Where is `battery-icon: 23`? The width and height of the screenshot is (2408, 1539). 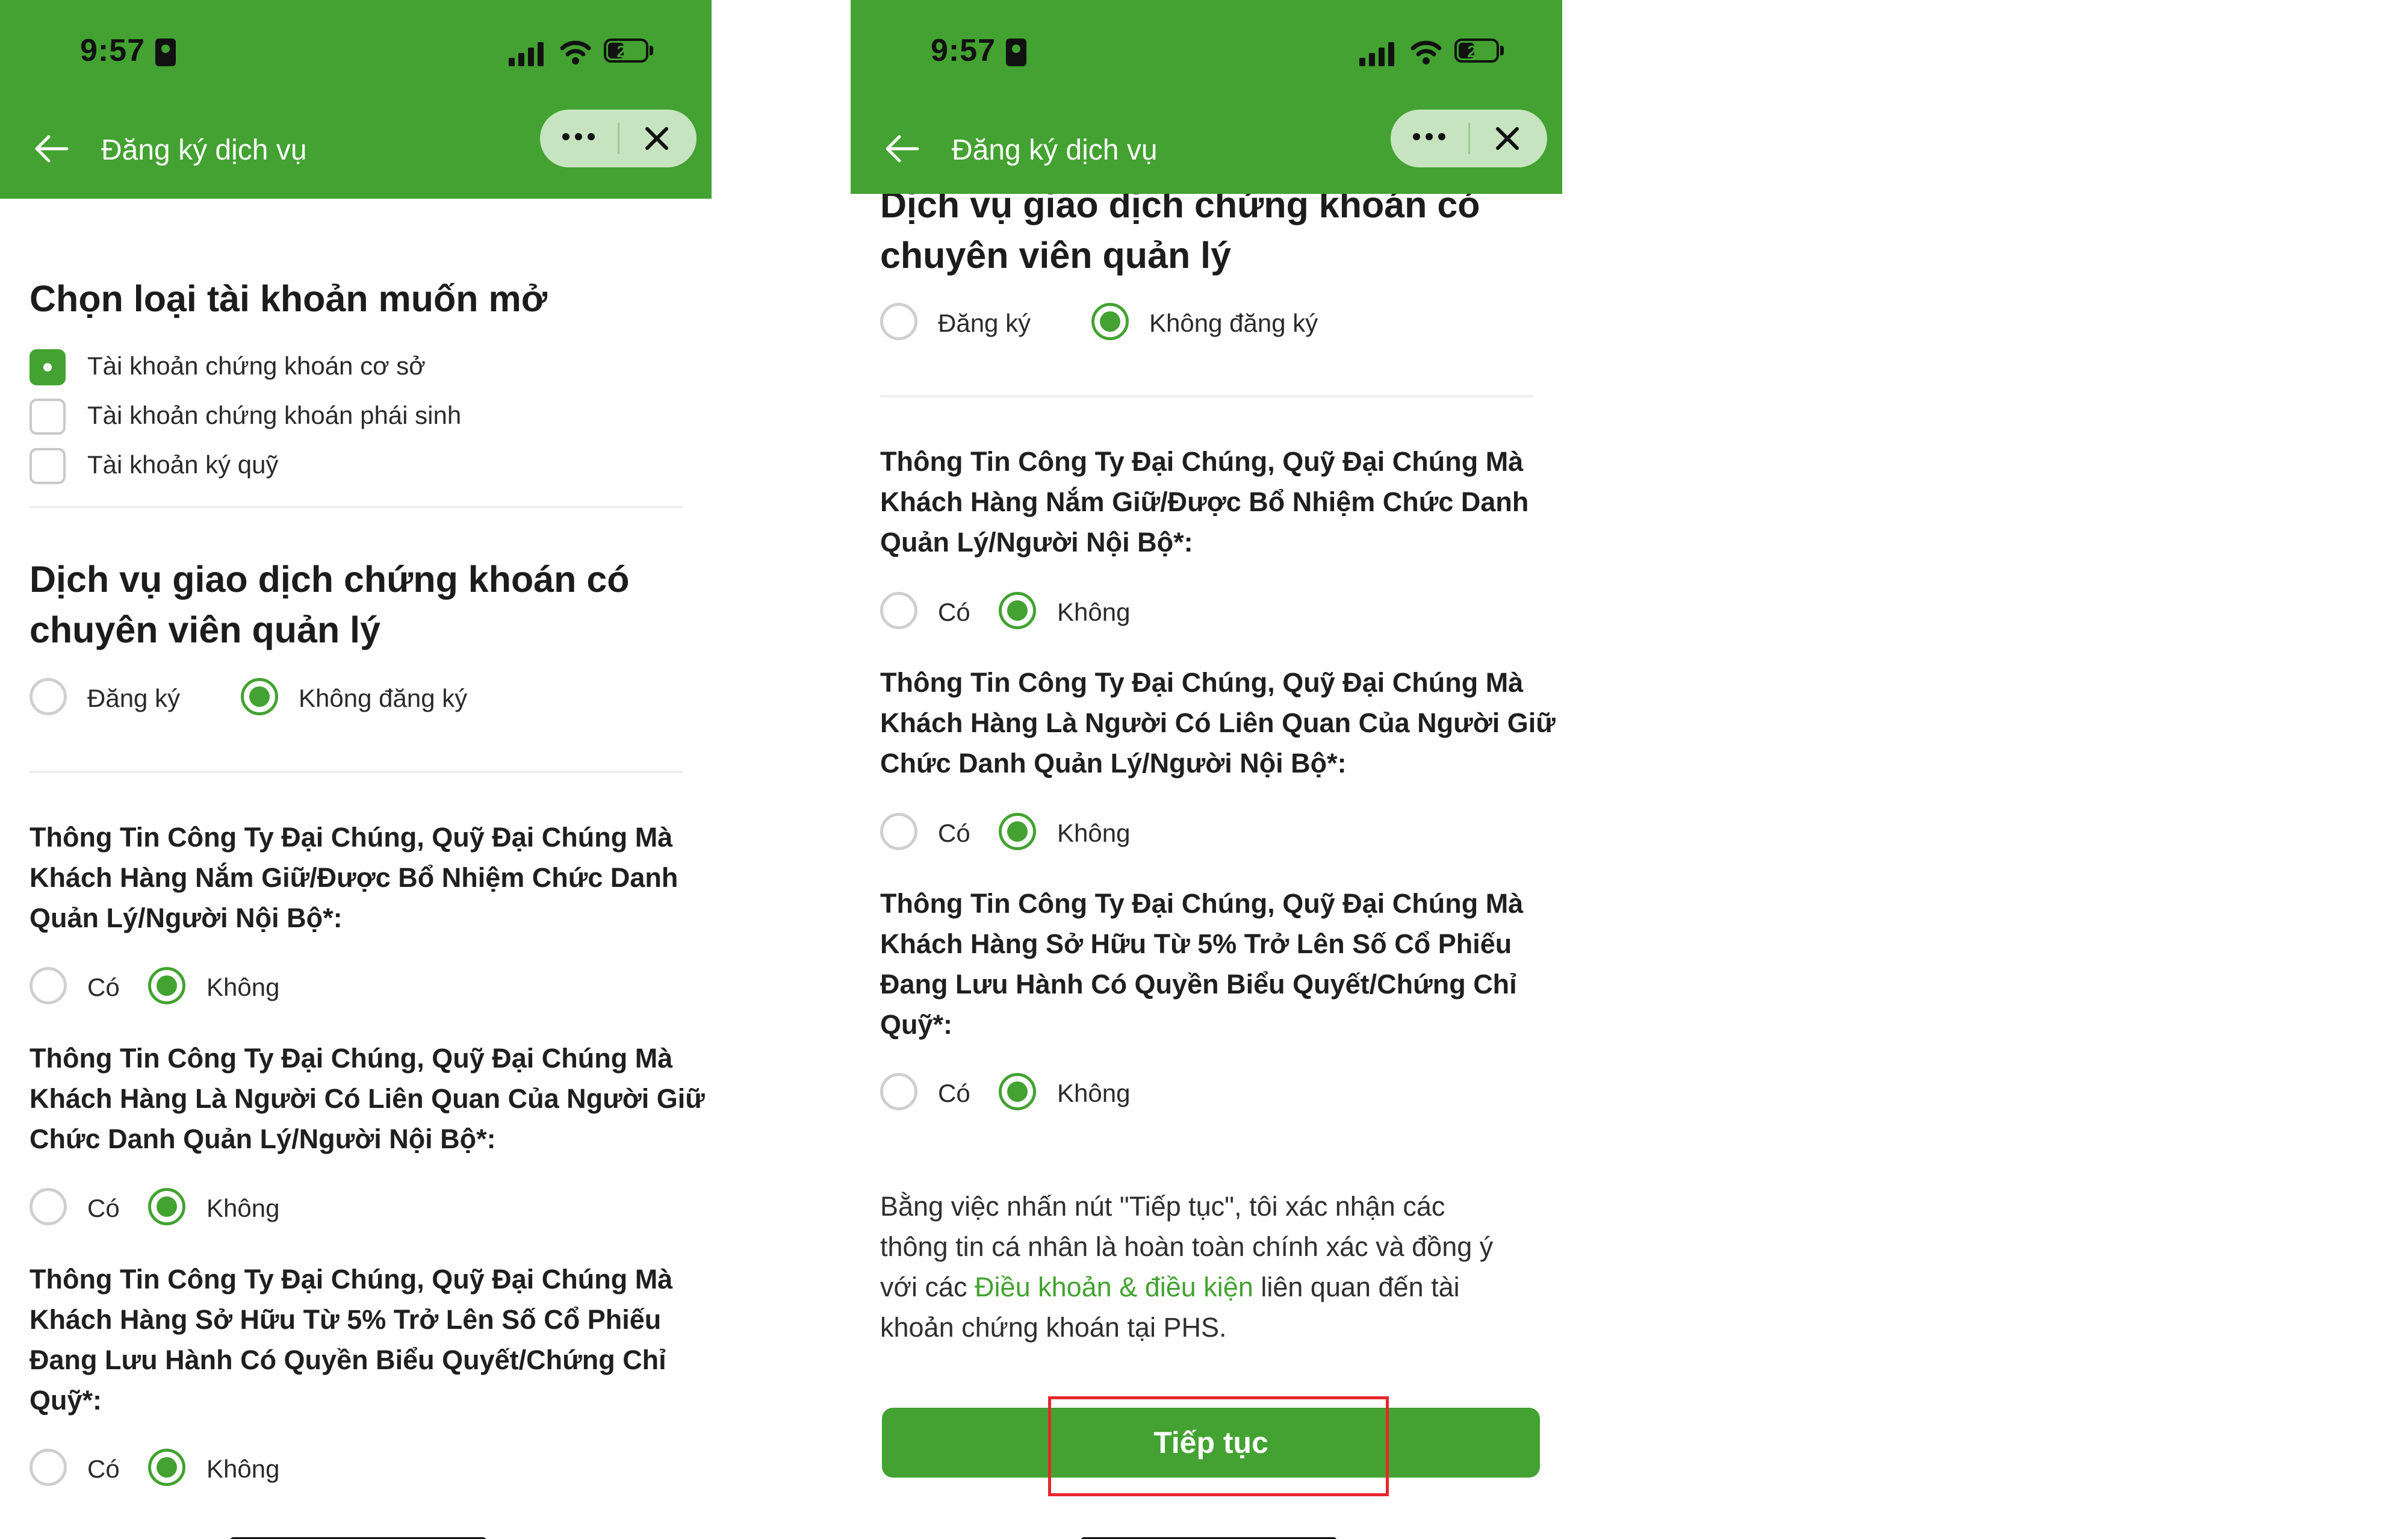
battery-icon: 23 is located at coordinates (626, 51).